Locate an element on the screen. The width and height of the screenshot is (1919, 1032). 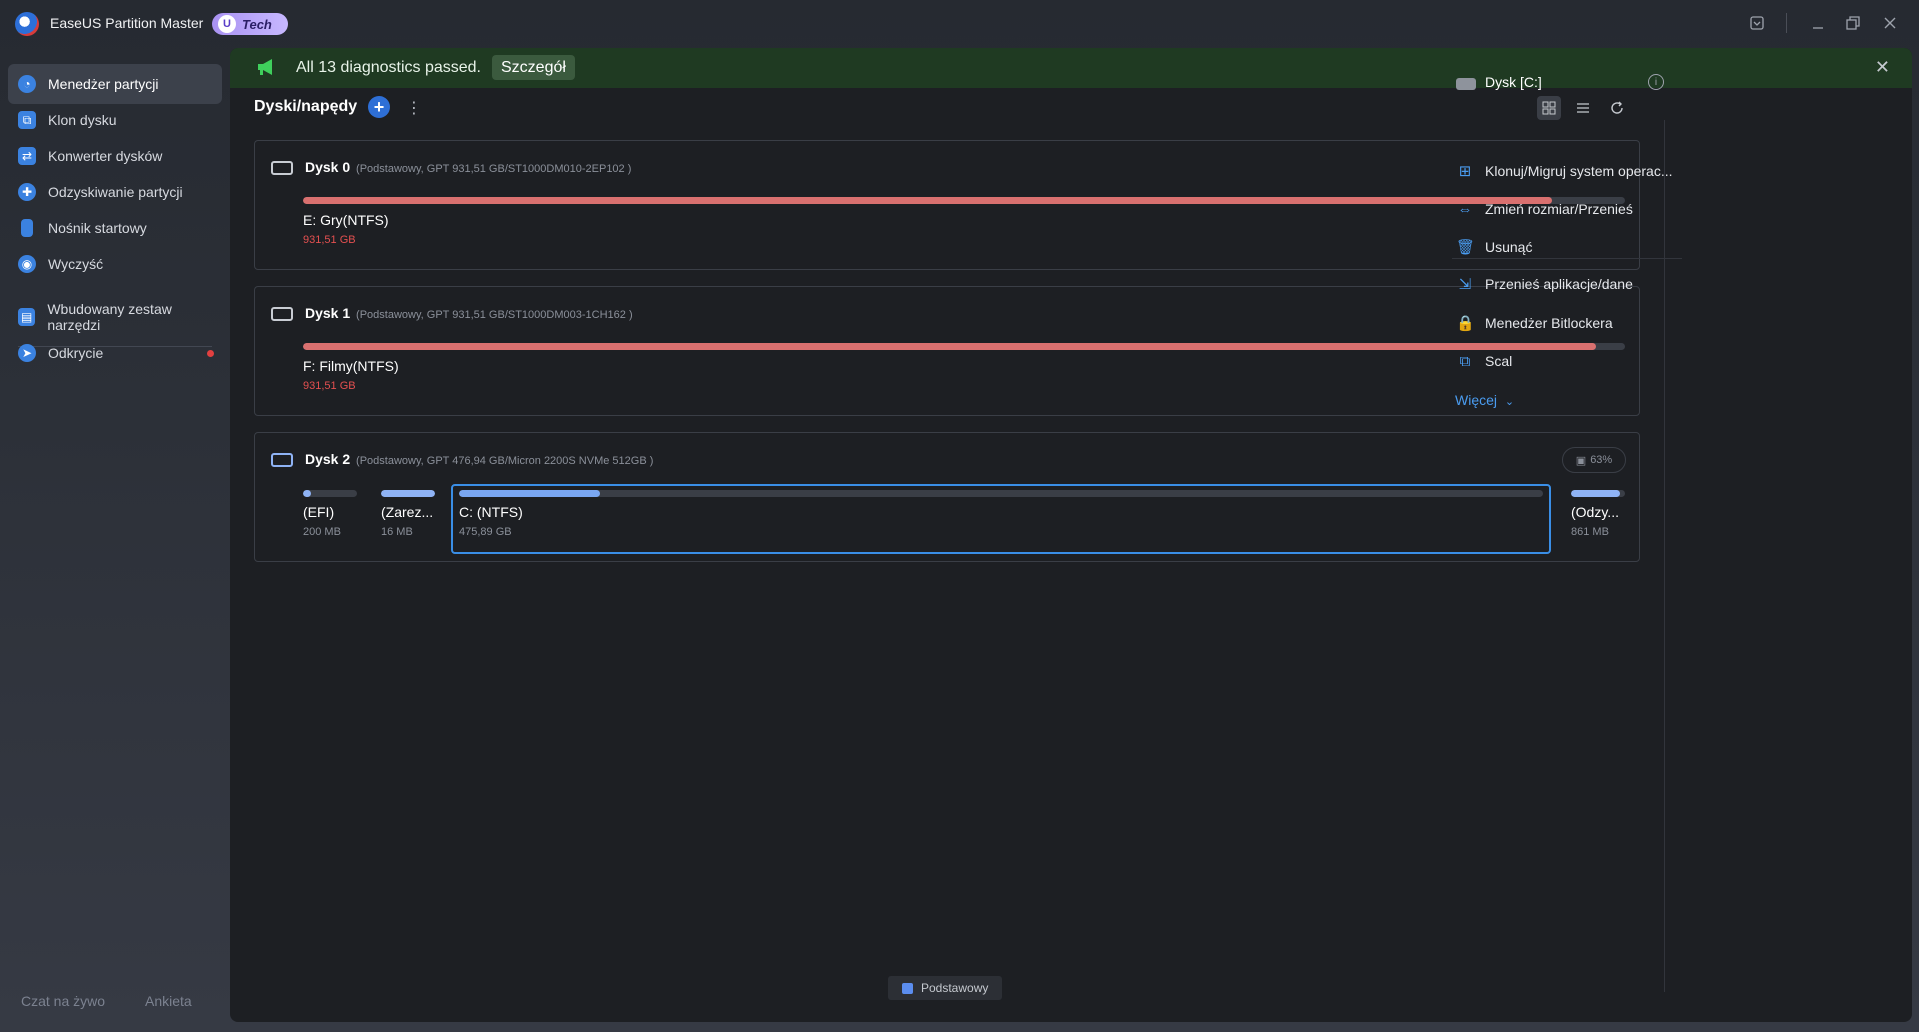
sidebar-item-label: Wyczyść is located at coordinates (76, 264).